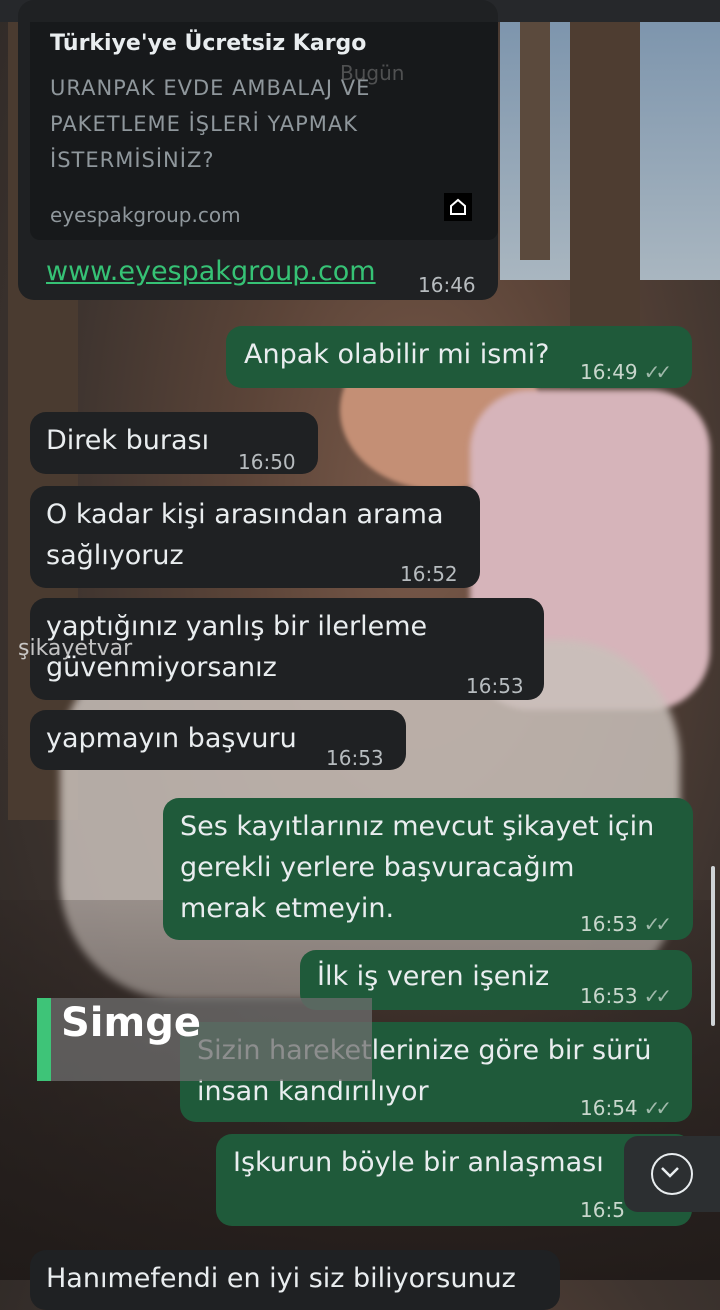  Describe the element at coordinates (372, 73) in the screenshot. I see `date-chip: Bugün` at that location.